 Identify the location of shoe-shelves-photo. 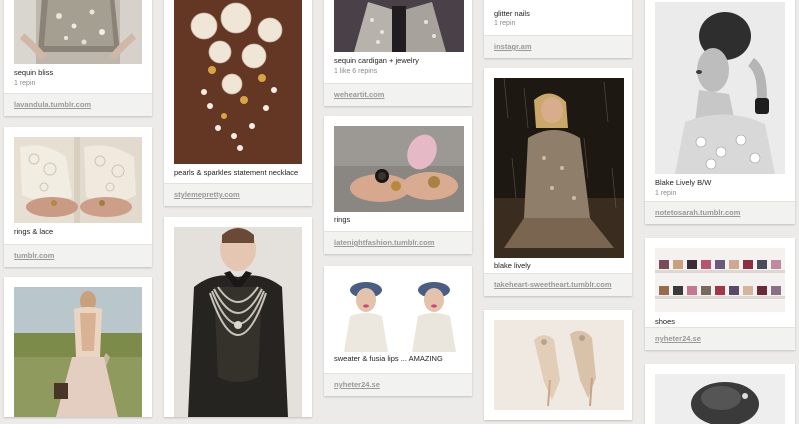
(720, 280).